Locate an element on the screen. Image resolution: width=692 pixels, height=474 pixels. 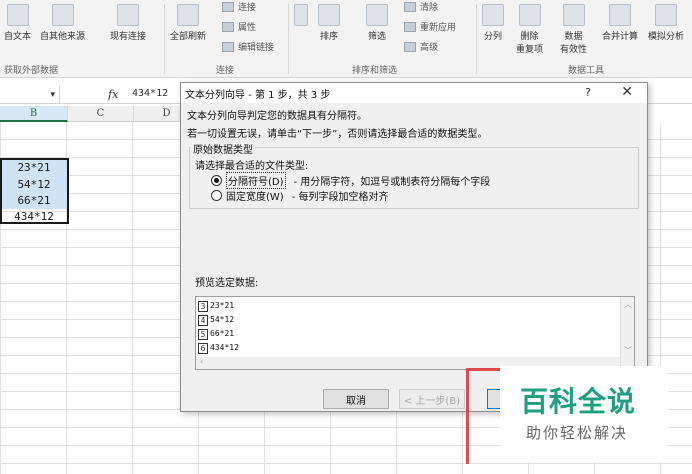
database-icon is located at coordinates (62, 15).